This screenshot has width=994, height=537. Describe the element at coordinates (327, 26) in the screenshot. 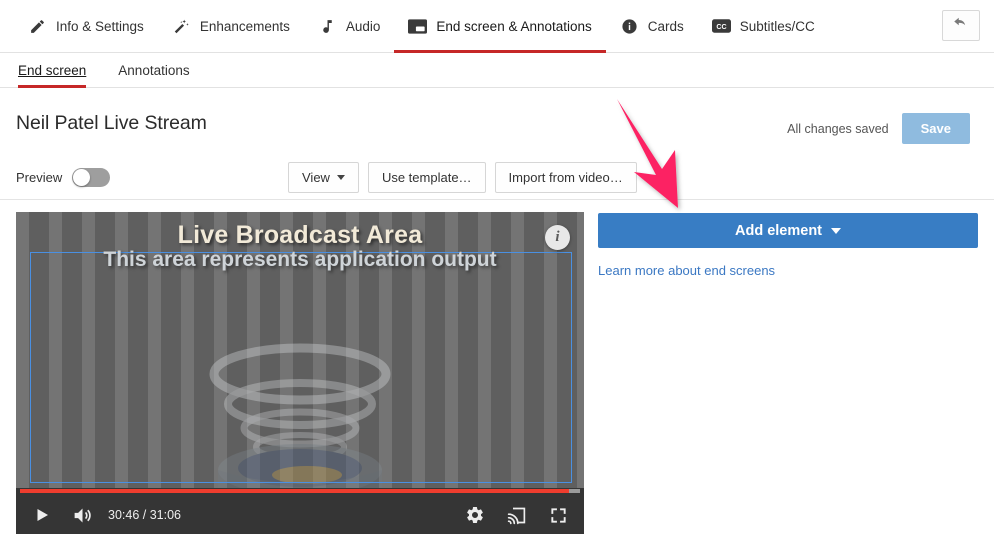

I see `music-note-icon` at that location.